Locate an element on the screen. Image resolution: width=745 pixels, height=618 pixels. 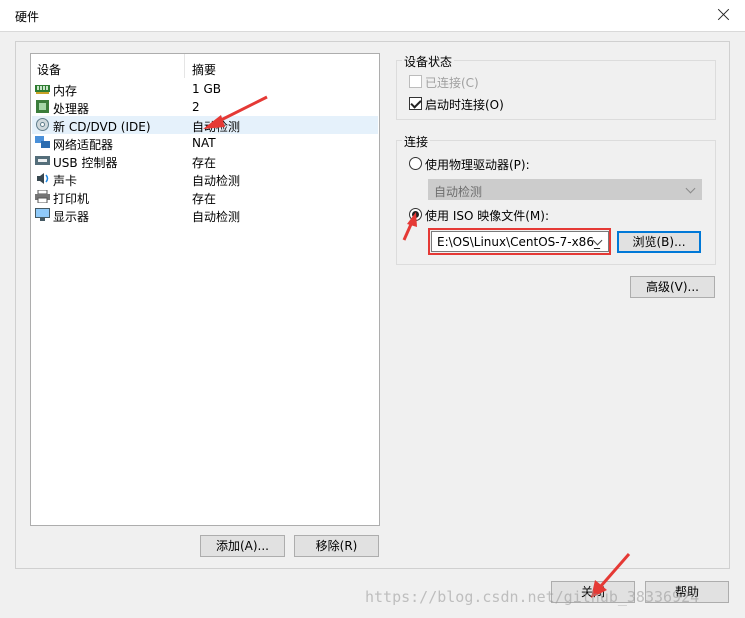
device-row-cd-dvd: 新 CD/DVD (IDE) 自动检测 is located at coordinates (205, 125).